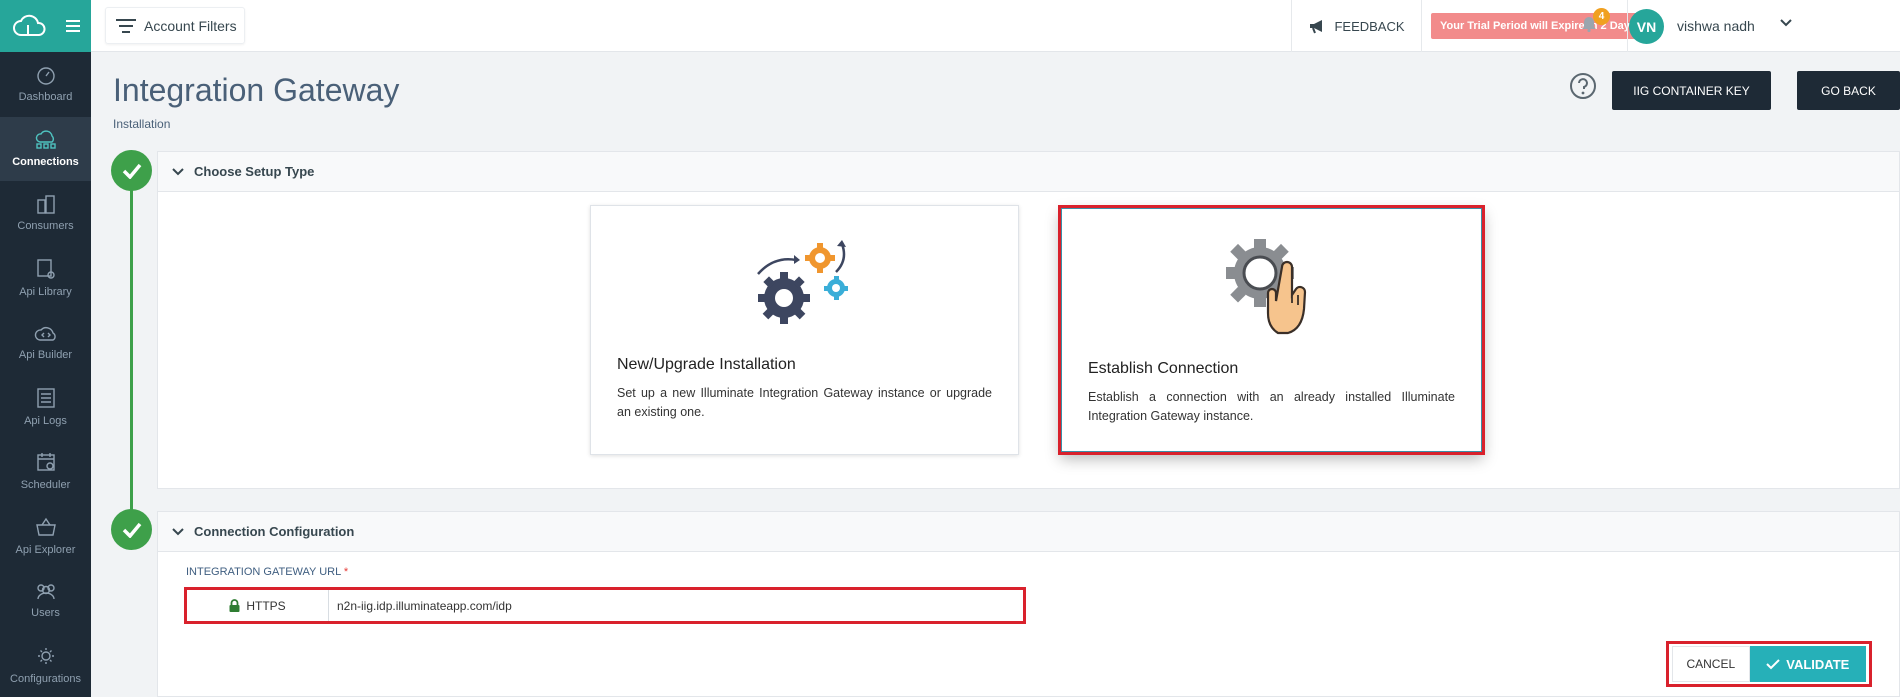 The height and width of the screenshot is (697, 1900). I want to click on setup-type-header: Choose Setup Type, so click(1028, 172).